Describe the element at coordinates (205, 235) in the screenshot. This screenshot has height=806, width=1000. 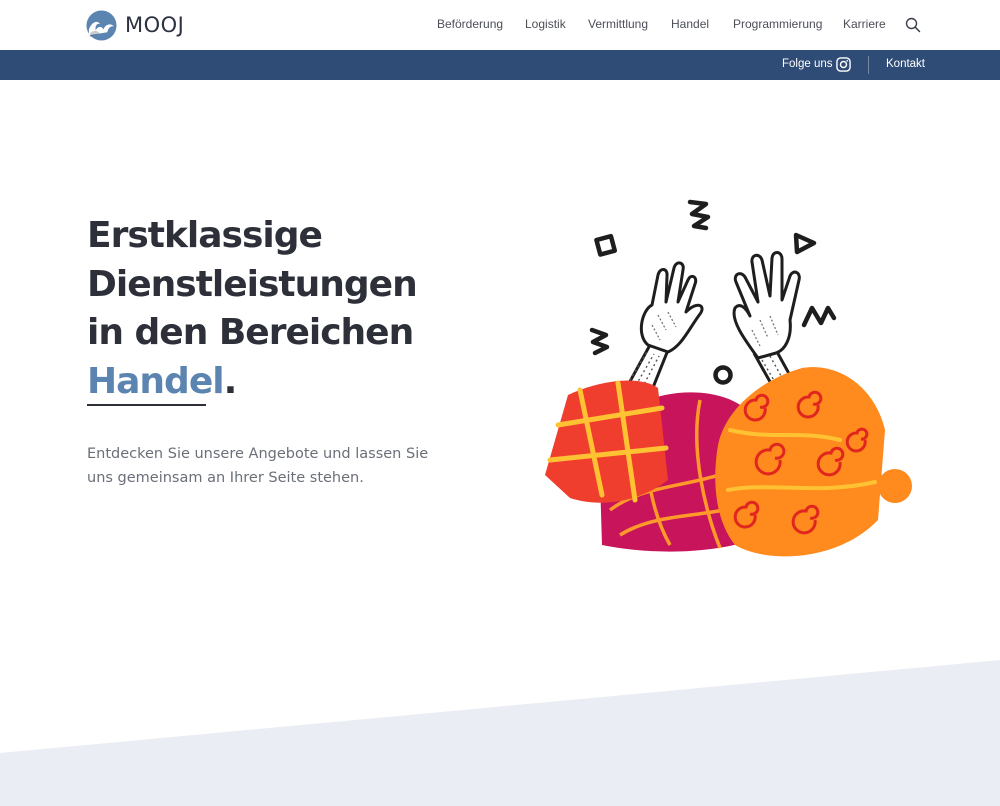
I see `hero-heading-line-1: Erstklassige` at that location.